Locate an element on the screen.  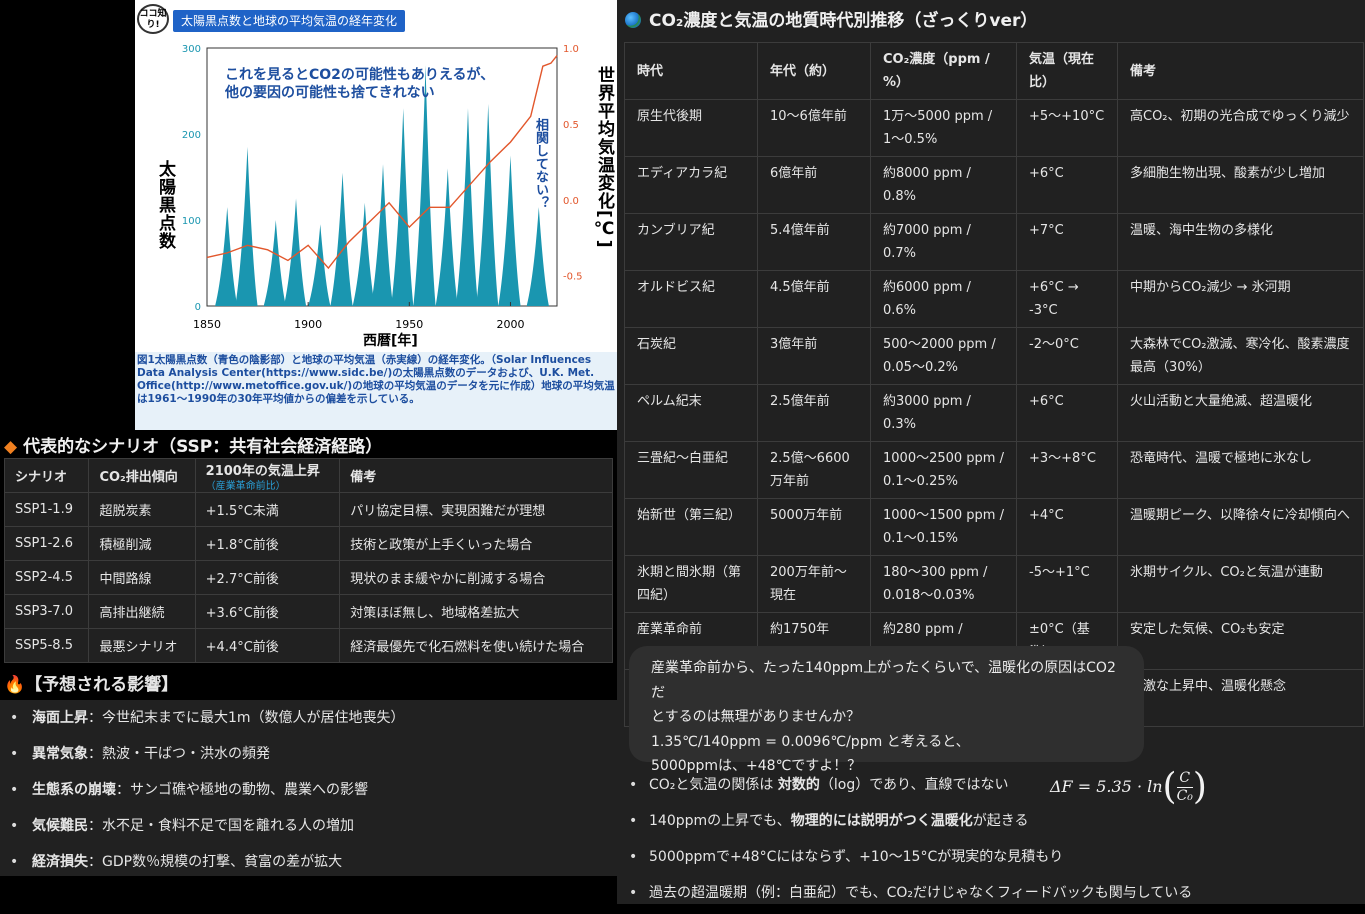
list-item: 経済損失：GDP数％規模の打撃、貧富の差が拡大 is located at coordinates (308, 862).